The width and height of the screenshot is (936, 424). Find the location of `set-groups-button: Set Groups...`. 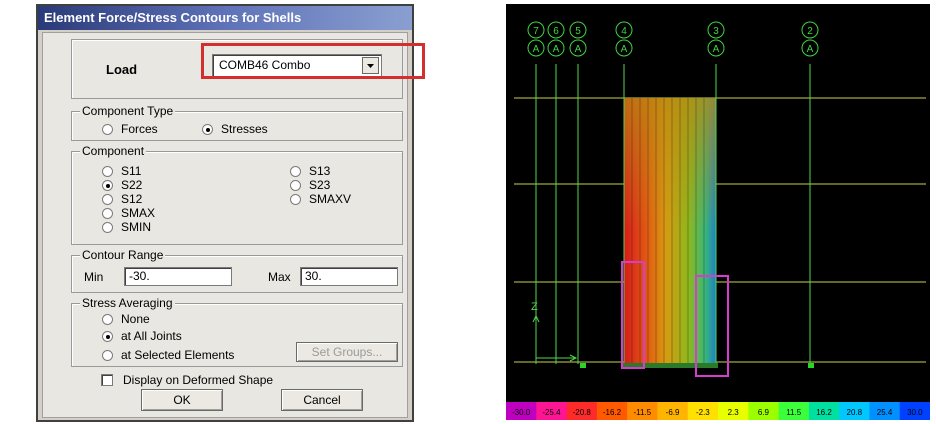

set-groups-button: Set Groups... is located at coordinates (347, 352).